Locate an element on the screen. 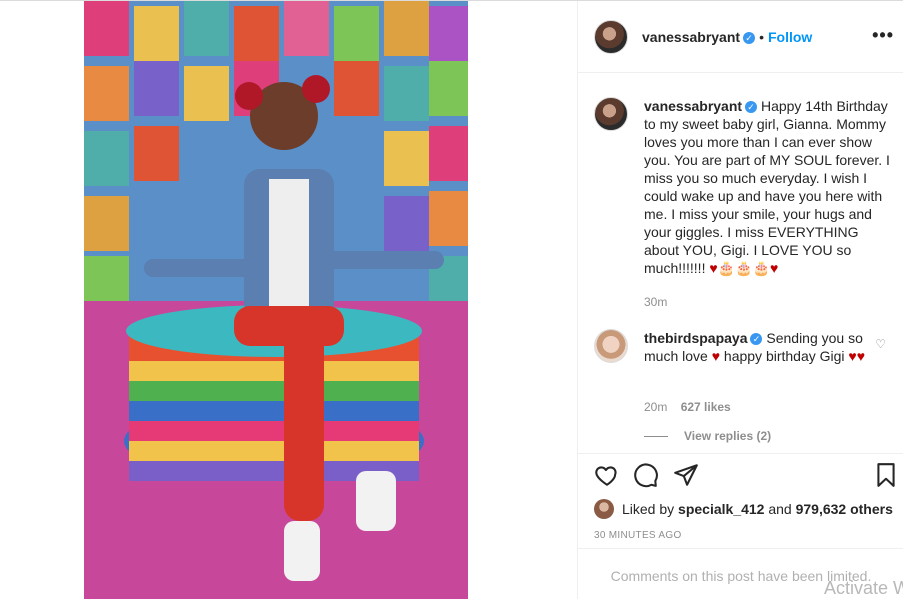 The width and height of the screenshot is (903, 603). view-replies-label: View replies (2) is located at coordinates (728, 436).